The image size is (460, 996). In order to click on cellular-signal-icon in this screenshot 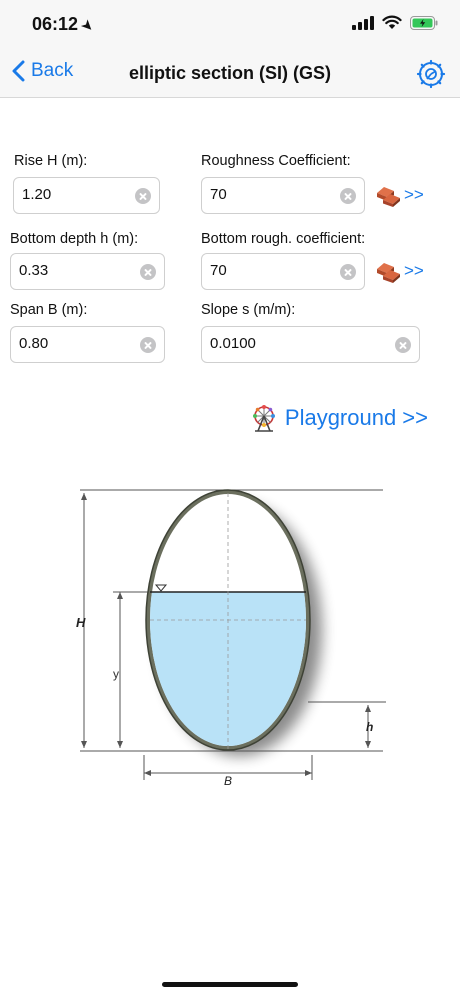, I will do `click(363, 22)`.